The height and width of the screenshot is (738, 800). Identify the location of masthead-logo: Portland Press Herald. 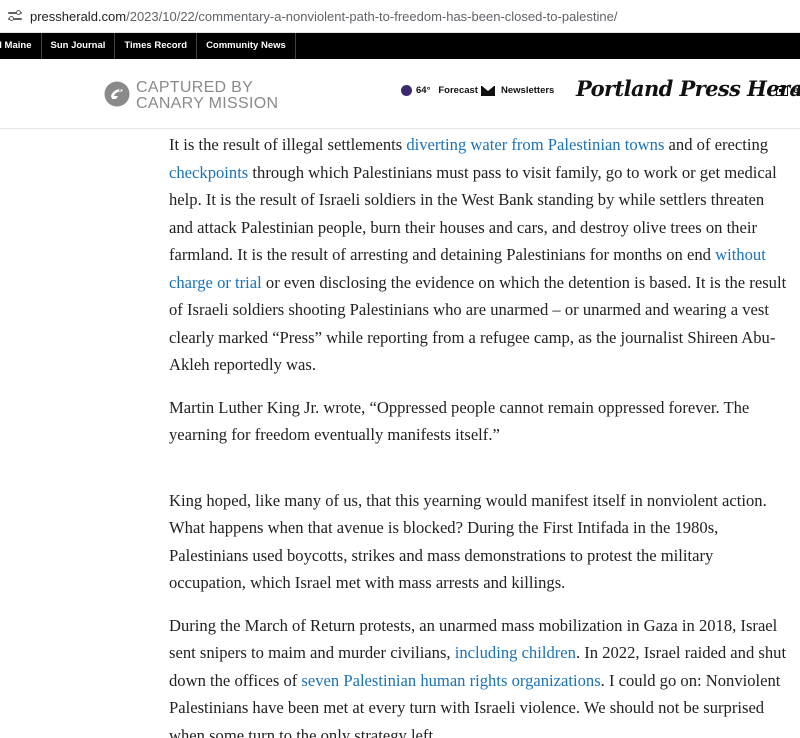
(688, 88).